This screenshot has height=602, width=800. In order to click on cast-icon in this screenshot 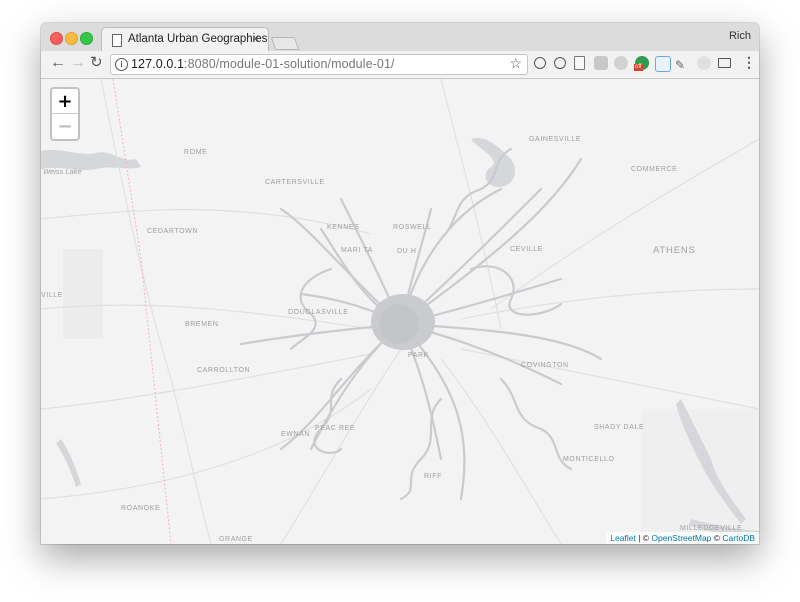, I will do `click(724, 63)`.